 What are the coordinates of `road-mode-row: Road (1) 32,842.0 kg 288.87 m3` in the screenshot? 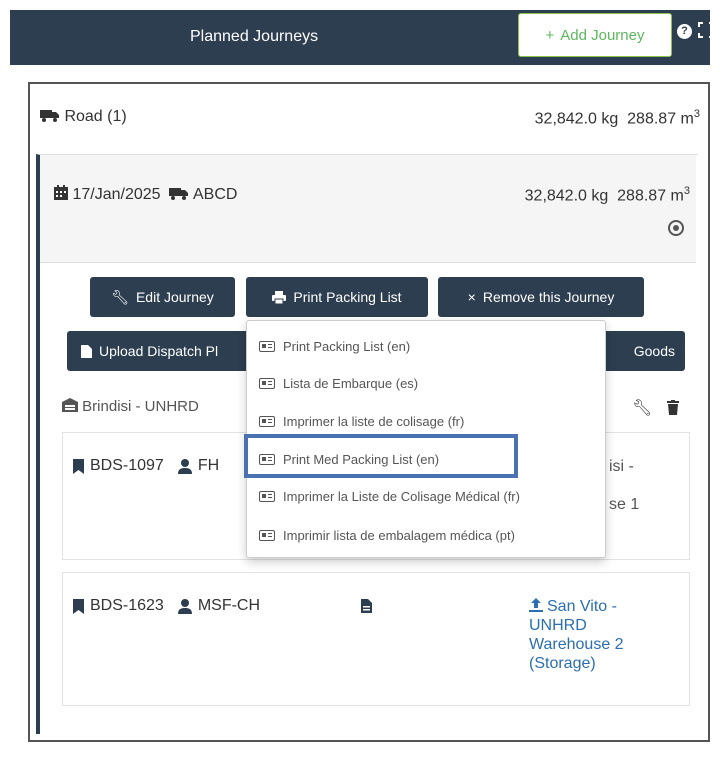 It's located at (369, 117).